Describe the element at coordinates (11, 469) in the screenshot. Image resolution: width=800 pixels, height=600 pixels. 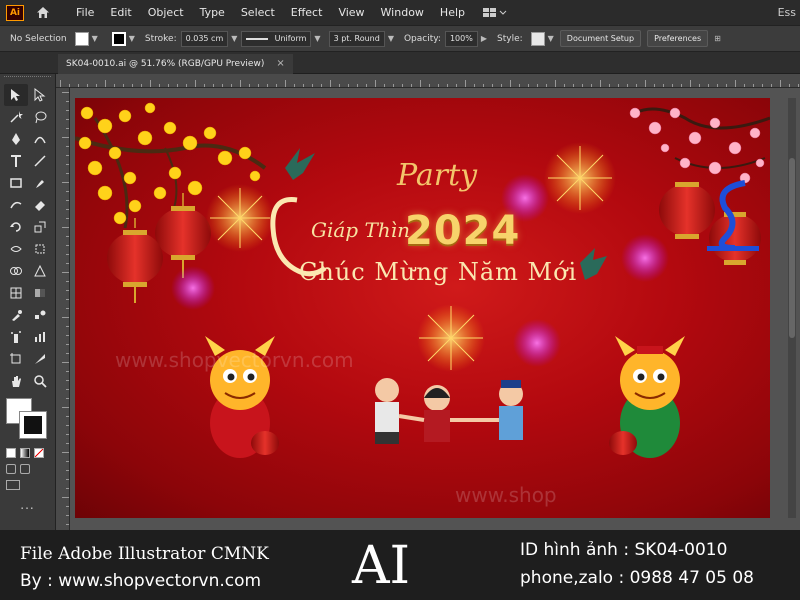
I see `draw-normal-icon` at that location.